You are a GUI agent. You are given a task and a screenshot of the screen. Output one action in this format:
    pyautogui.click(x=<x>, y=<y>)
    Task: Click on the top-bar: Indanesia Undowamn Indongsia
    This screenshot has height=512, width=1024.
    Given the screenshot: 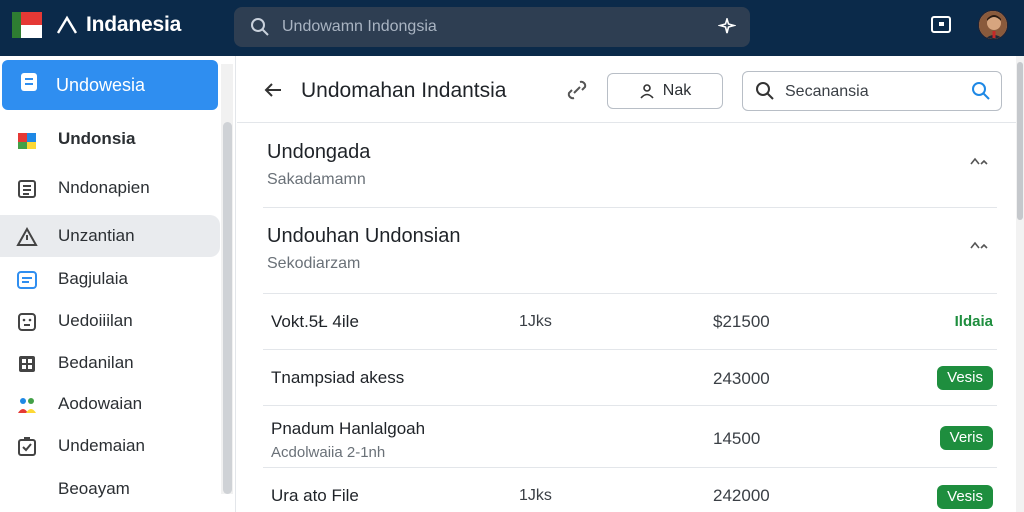 What is the action you would take?
    pyautogui.click(x=512, y=28)
    